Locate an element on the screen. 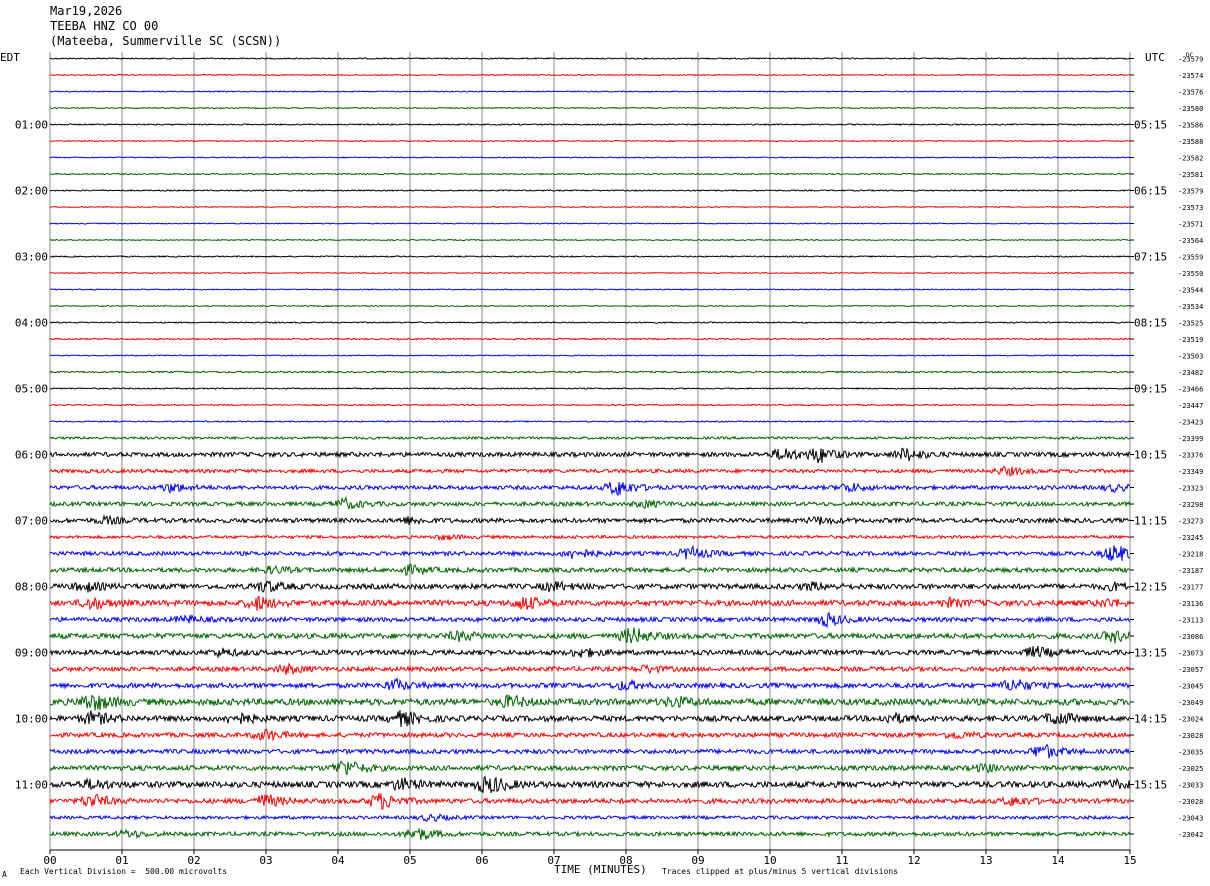 This screenshot has height=886, width=1210. dc-offset-label: -23482 is located at coordinates (1190, 373).